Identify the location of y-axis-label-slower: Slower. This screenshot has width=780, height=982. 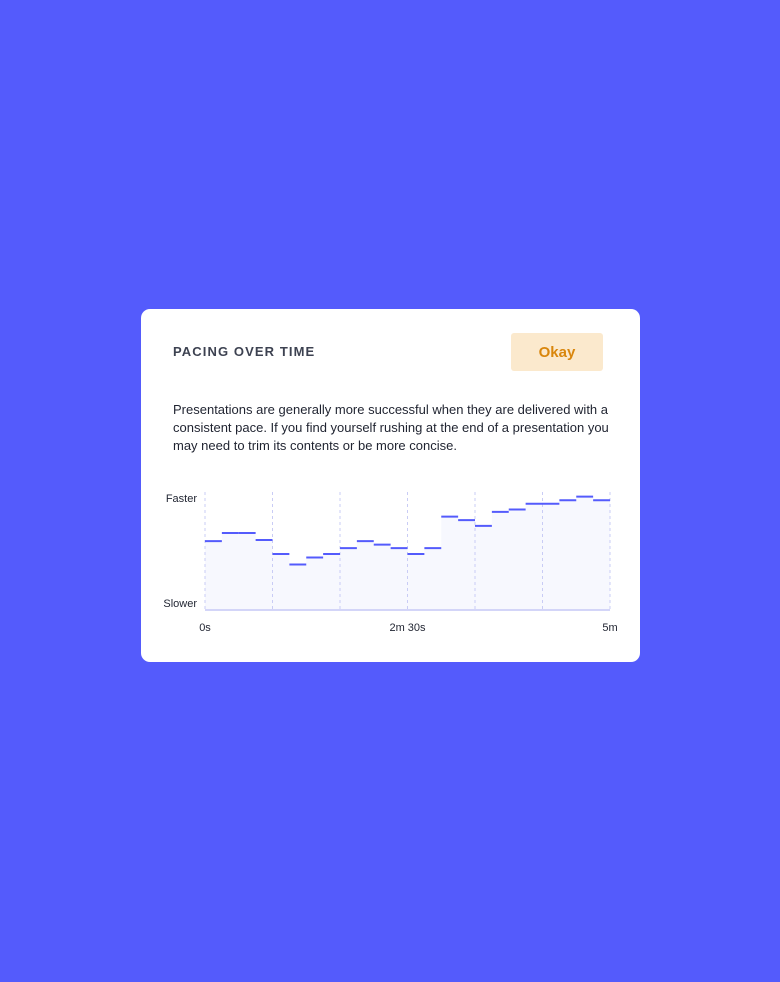
(180, 604).